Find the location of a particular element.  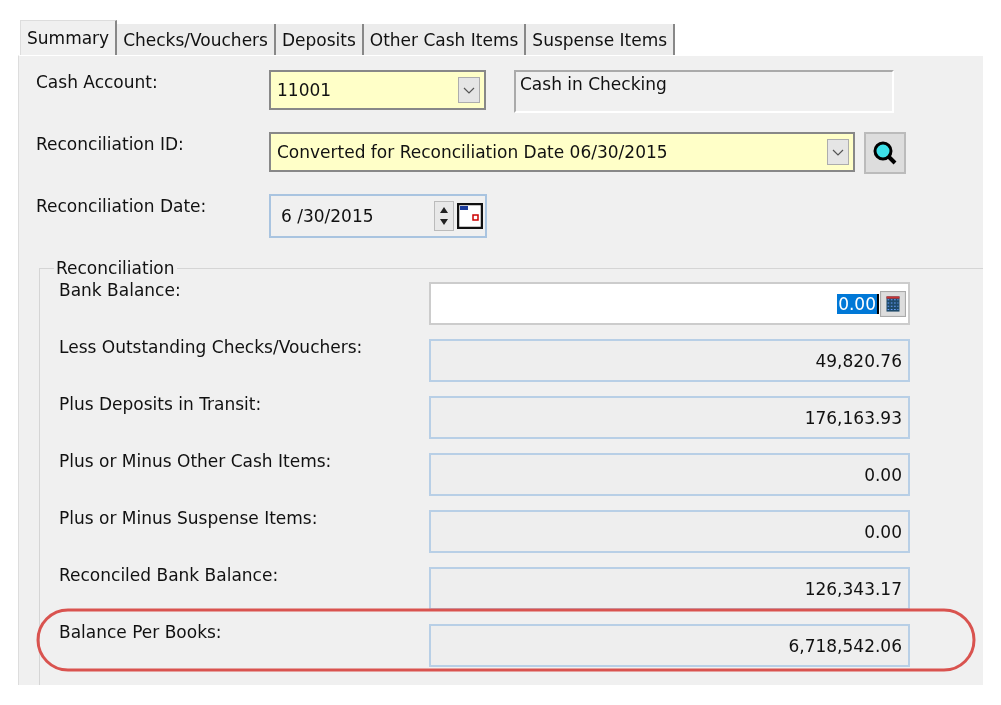

tab: Suspense Items is located at coordinates (601, 39).